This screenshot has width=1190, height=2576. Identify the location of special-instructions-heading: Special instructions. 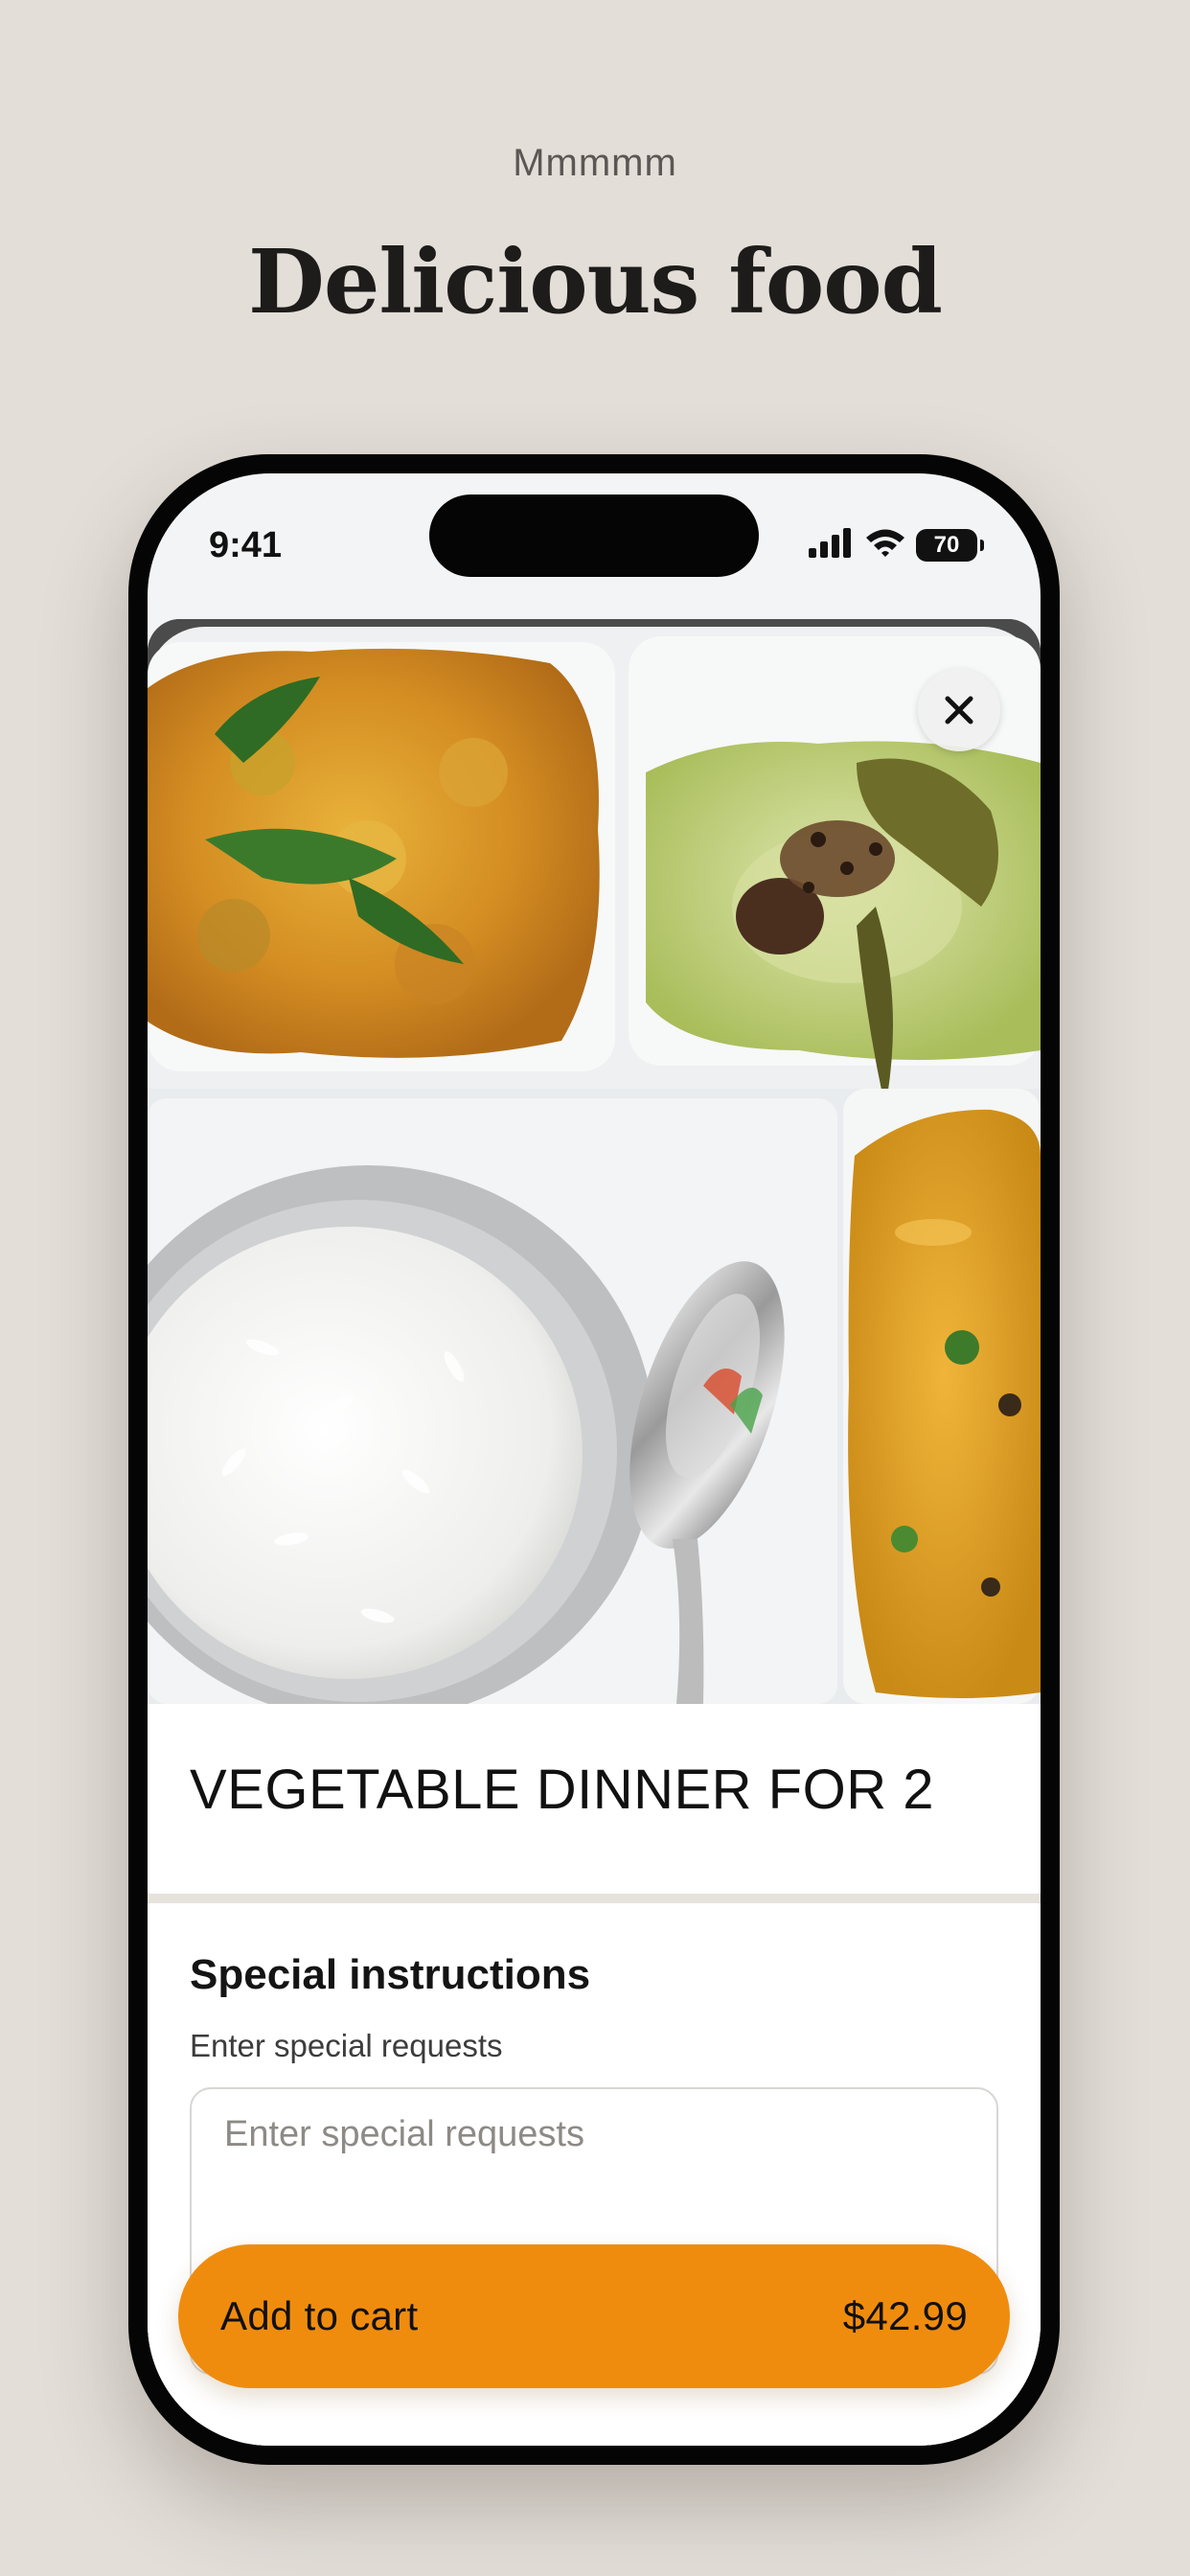
(390, 1974).